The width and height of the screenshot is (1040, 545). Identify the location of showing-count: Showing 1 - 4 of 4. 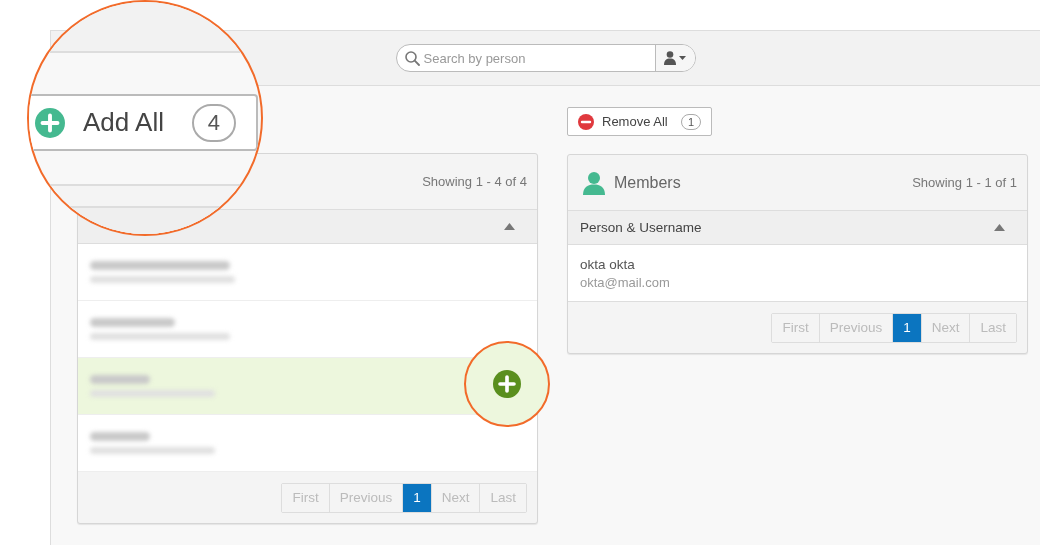
(474, 181).